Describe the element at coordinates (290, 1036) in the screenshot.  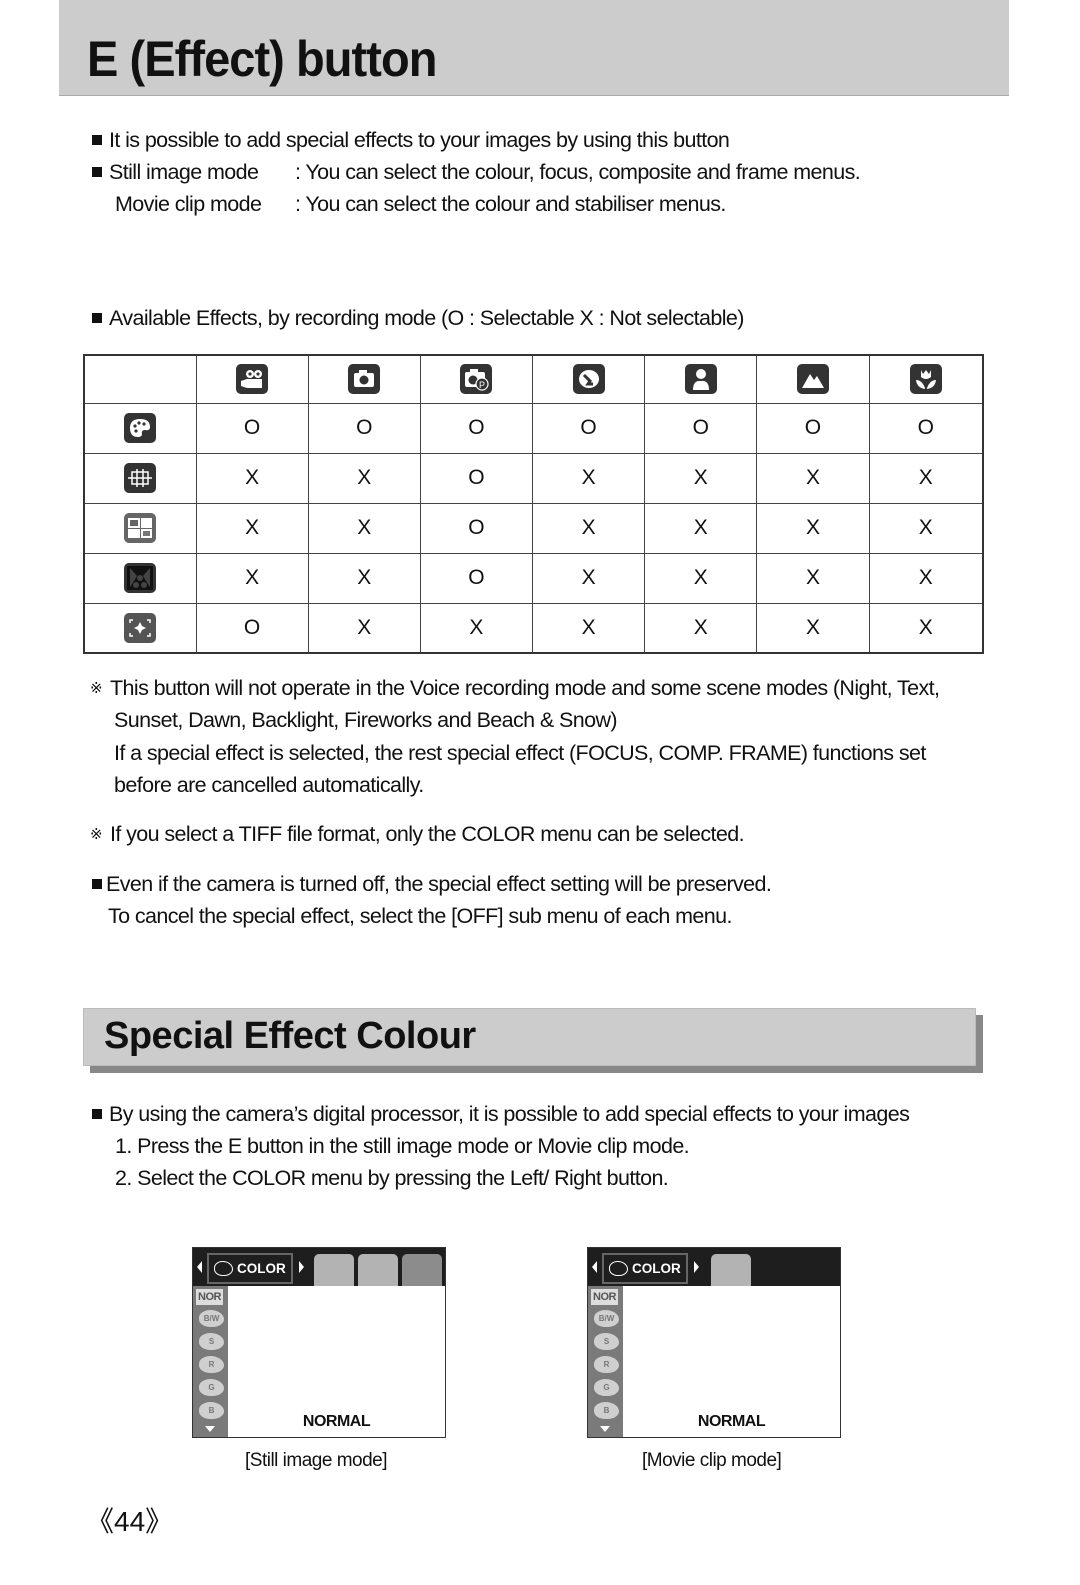
I see `section-title: Special Effect Colour` at that location.